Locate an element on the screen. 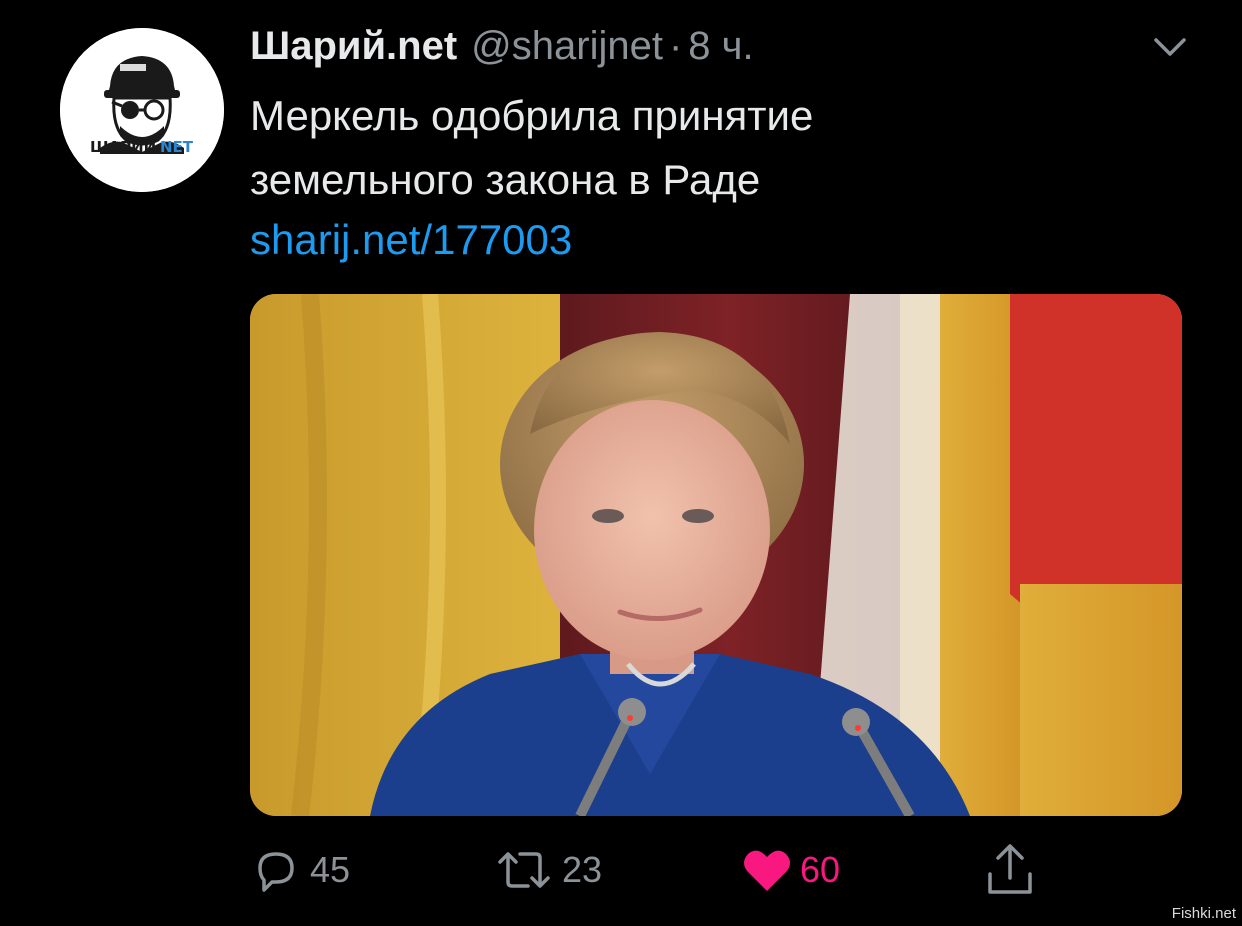 The height and width of the screenshot is (926, 1242). tweet-text-line: Меркель одобрила принятие is located at coordinates (532, 115).